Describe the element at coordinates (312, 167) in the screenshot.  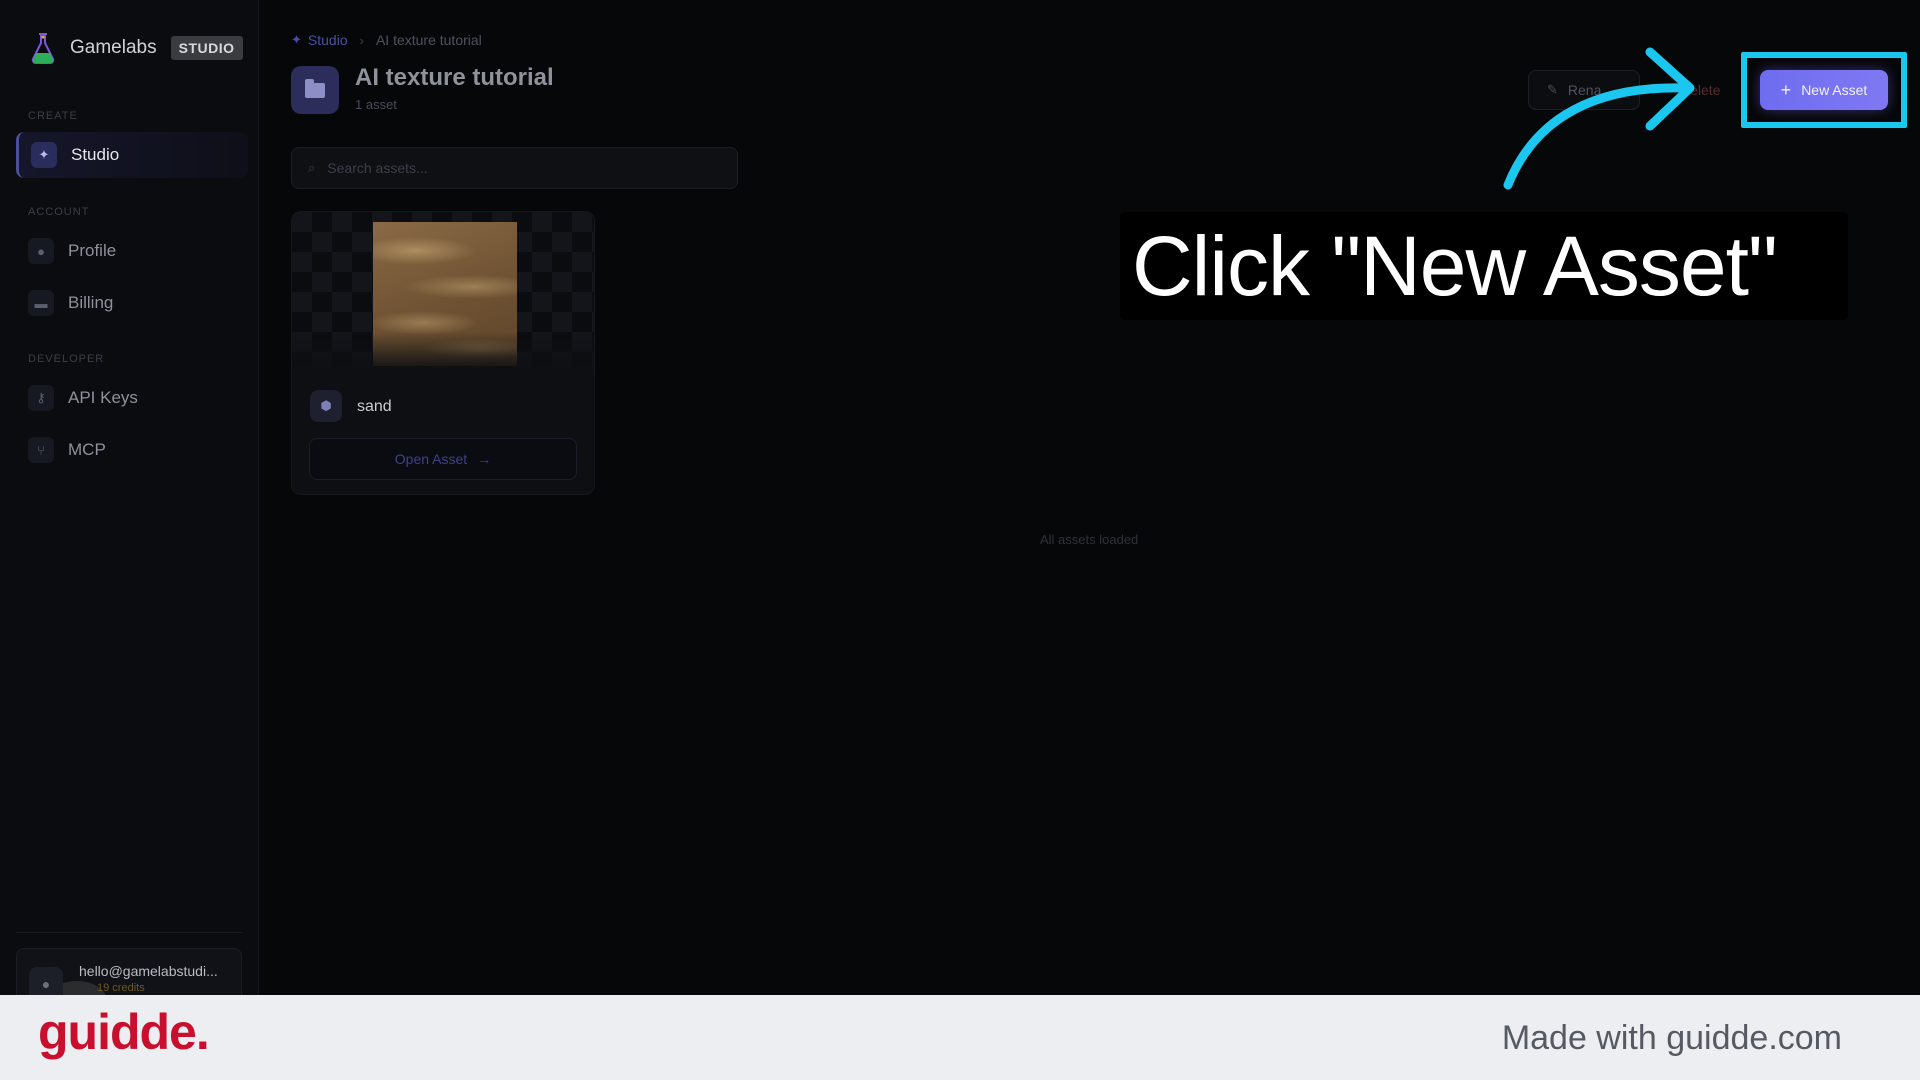
I see `search-icon: ⌕` at that location.